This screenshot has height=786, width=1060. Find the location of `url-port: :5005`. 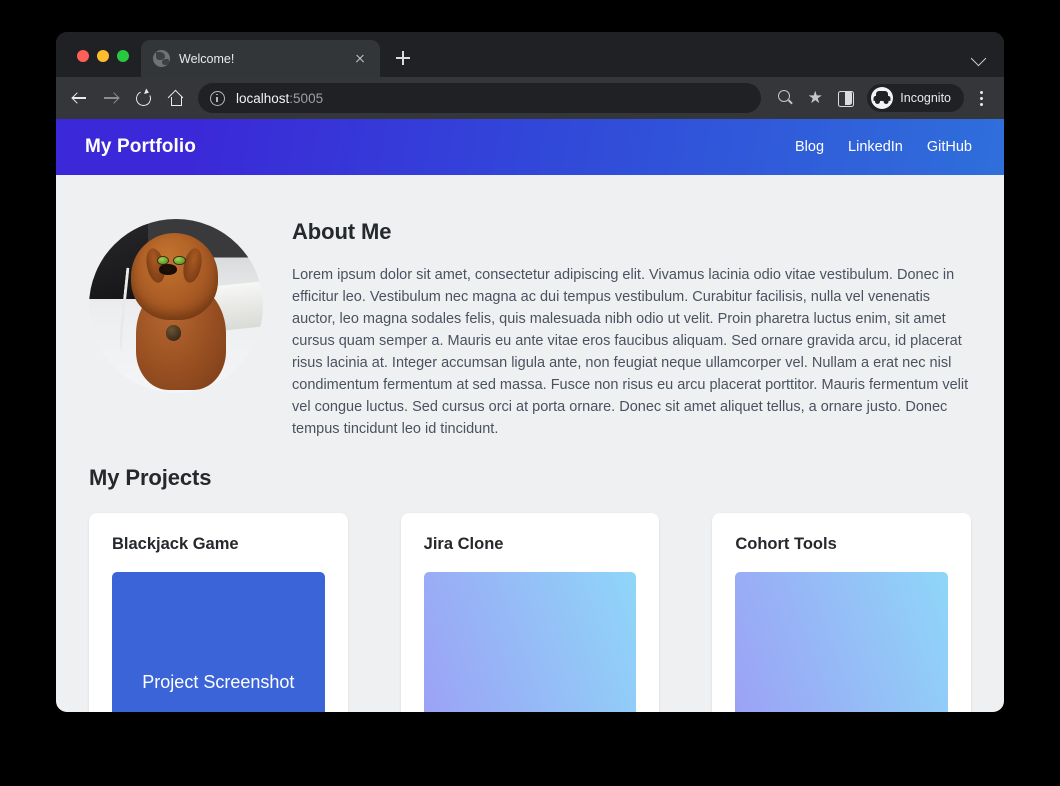

url-port: :5005 is located at coordinates (306, 98).